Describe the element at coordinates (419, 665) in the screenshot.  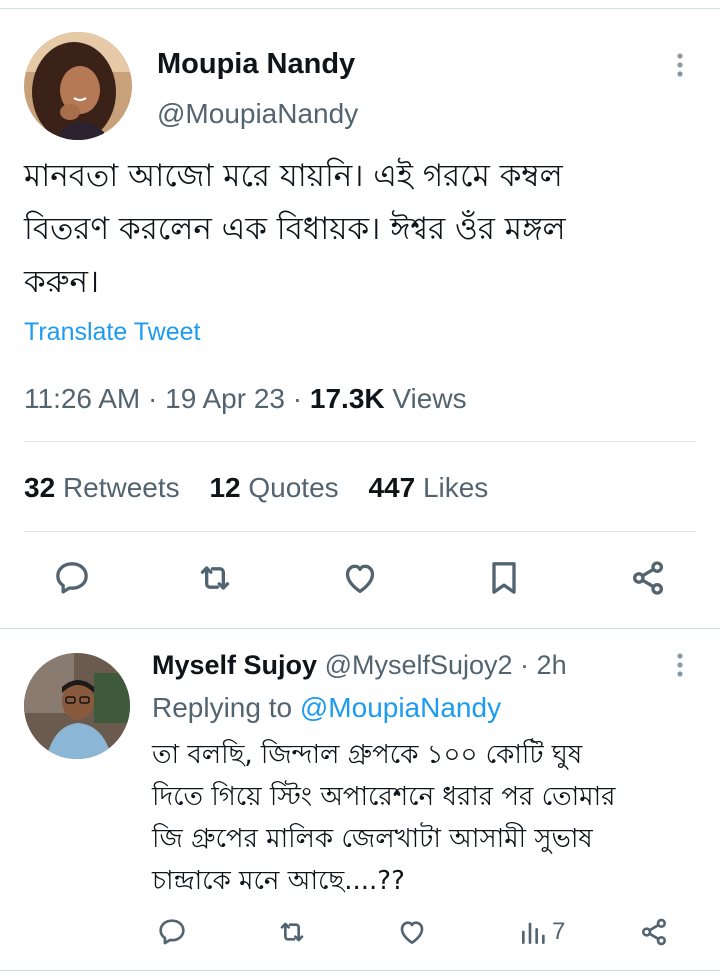
I see `reply-author-handle: @MyselfSujoy2` at that location.